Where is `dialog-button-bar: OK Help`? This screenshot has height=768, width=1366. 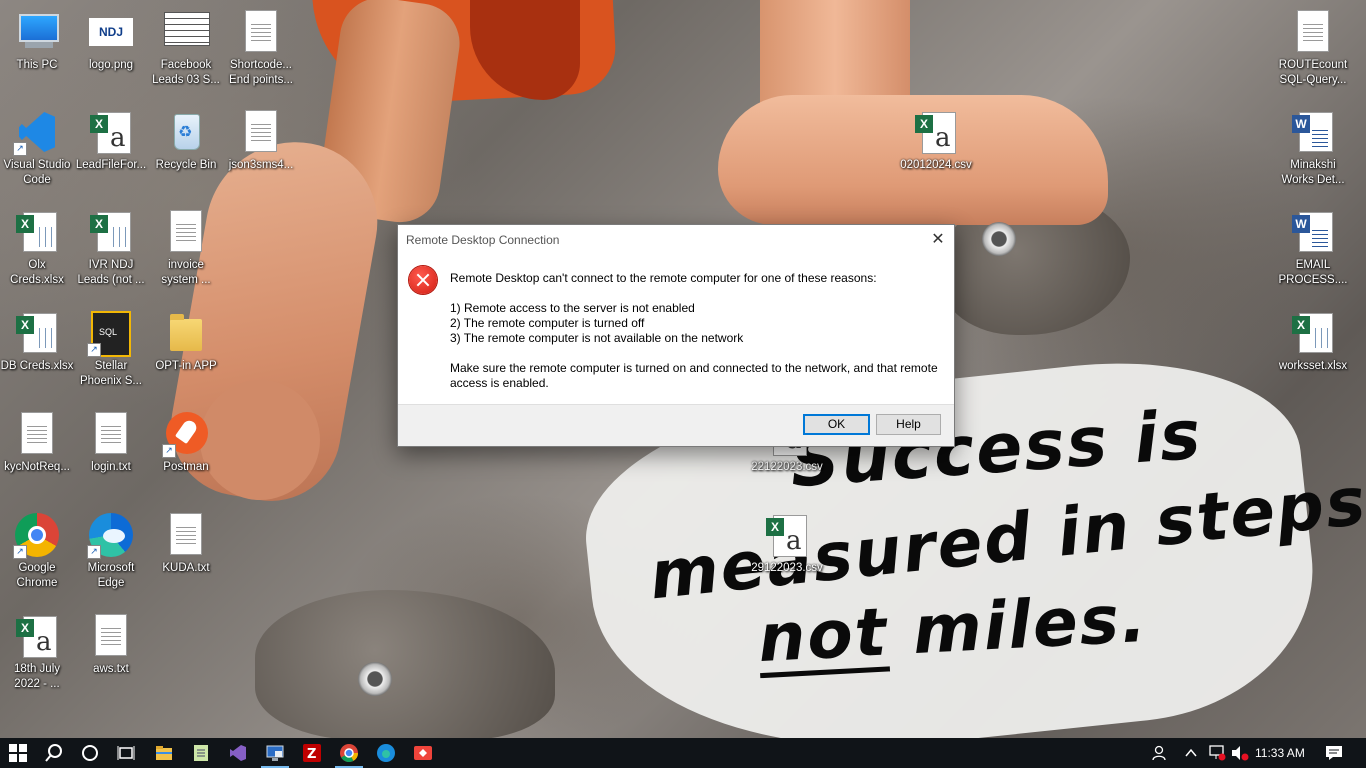
dialog-button-bar: OK Help is located at coordinates (676, 425).